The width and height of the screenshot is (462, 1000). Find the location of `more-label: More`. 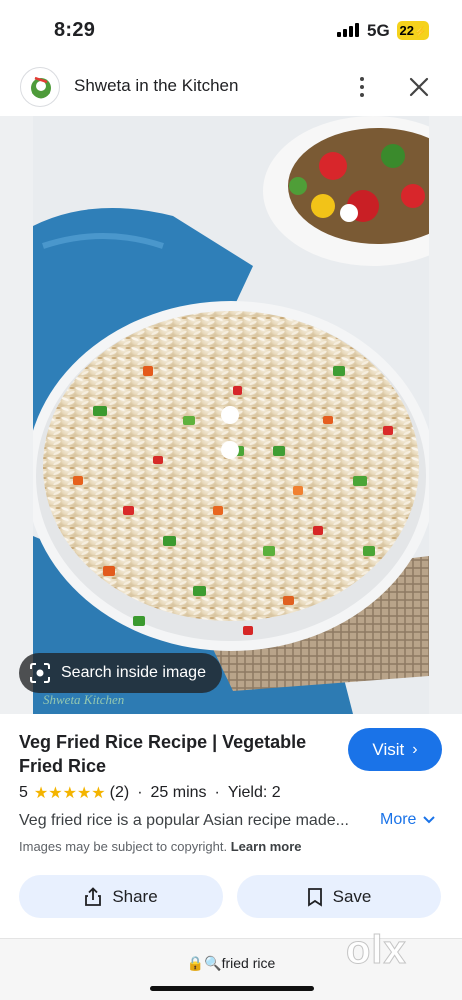

more-label: More is located at coordinates (398, 819).